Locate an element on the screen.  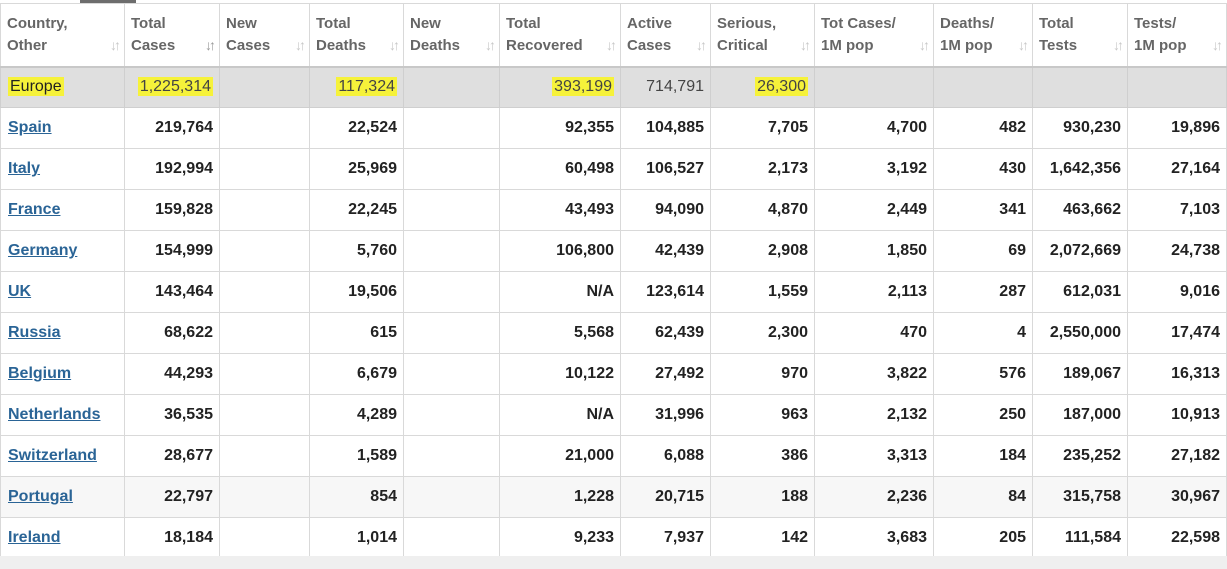
column-header-active-cases: Active Cases ↓↑ is located at coordinates (665, 35).